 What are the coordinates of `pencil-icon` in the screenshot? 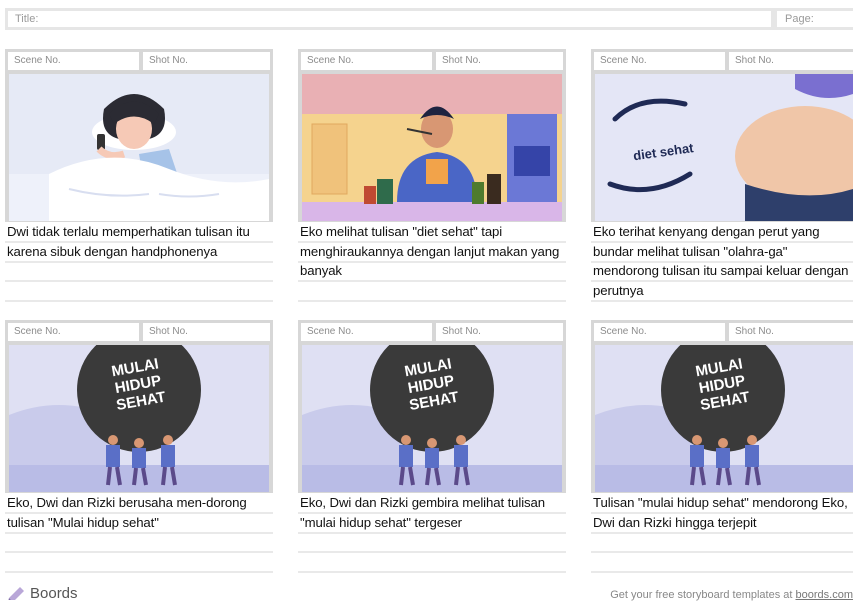 It's located at (16, 593).